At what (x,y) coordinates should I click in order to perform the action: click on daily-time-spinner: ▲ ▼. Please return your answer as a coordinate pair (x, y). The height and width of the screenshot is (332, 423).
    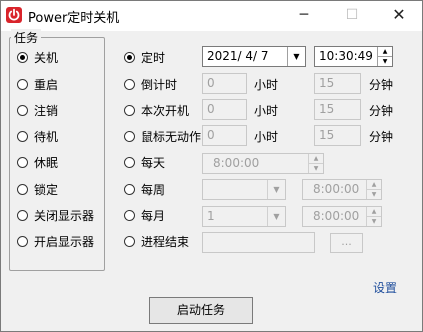
    Looking at the image, I should click on (315, 163).